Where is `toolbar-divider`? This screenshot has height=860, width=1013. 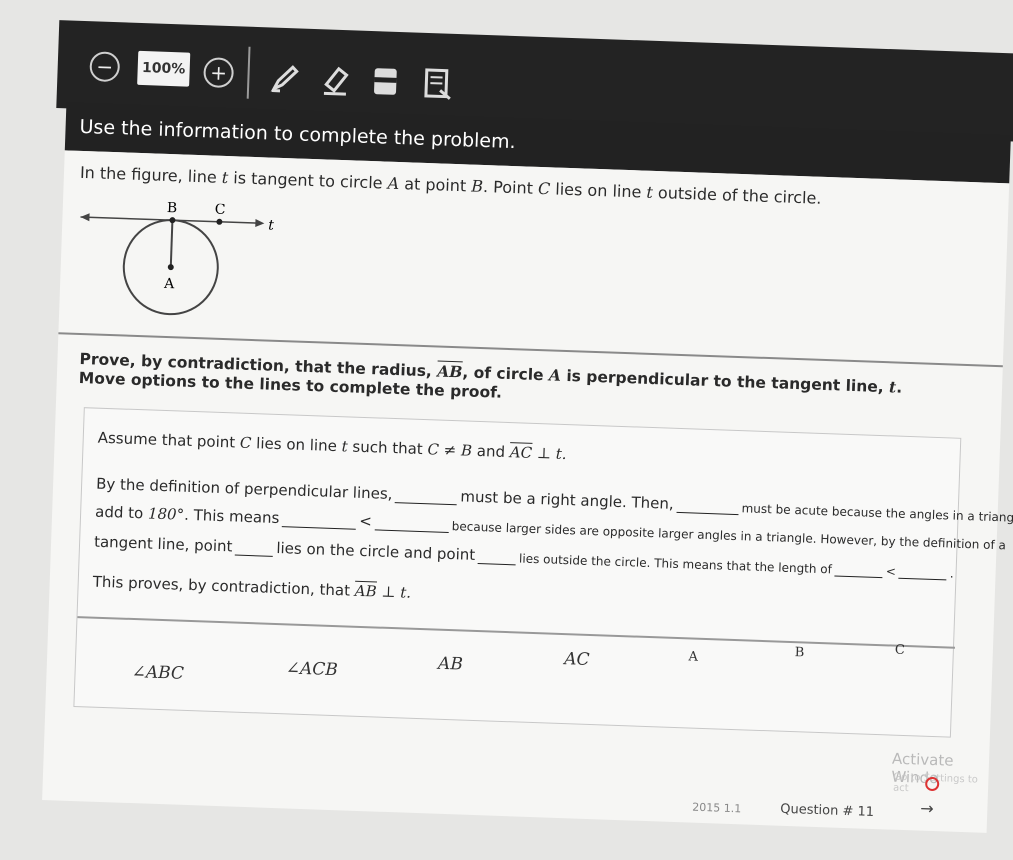 toolbar-divider is located at coordinates (249, 73).